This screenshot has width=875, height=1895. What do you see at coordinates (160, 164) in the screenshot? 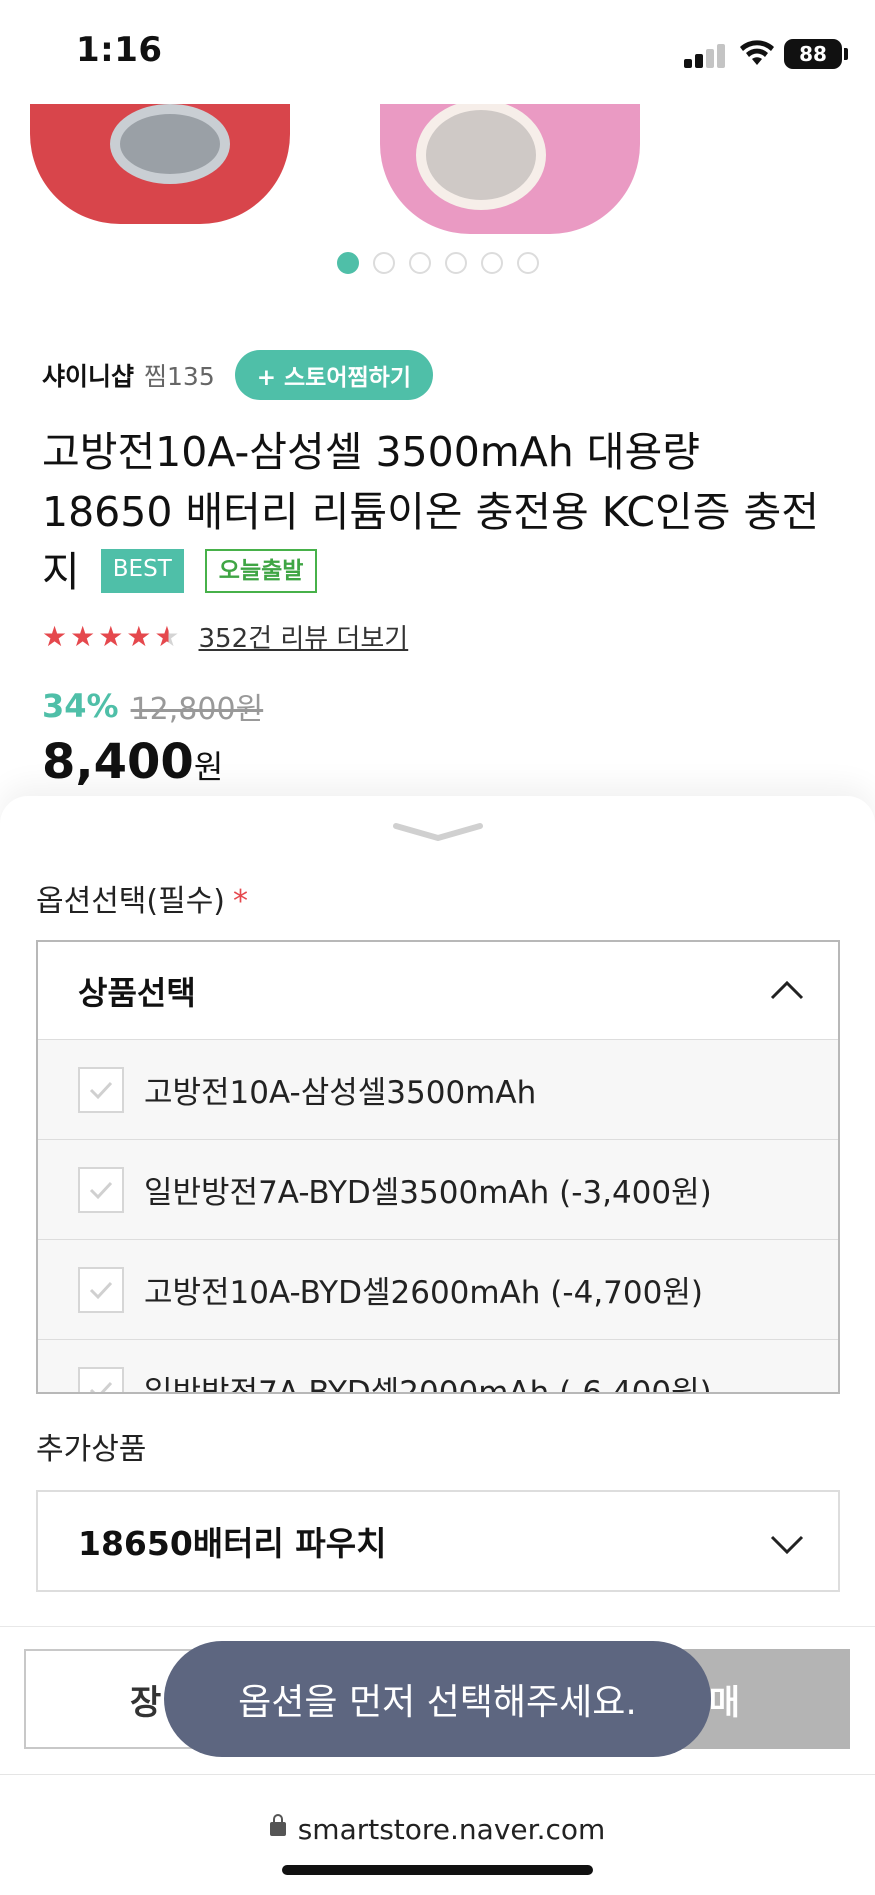
I see `battery-image-red` at bounding box center [160, 164].